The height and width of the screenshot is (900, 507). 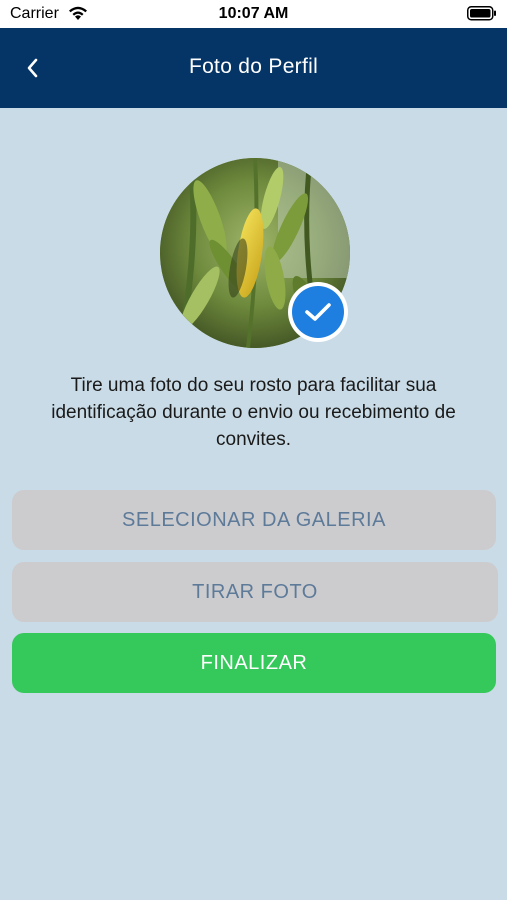 What do you see at coordinates (255, 253) in the screenshot?
I see `profile-photo-container` at bounding box center [255, 253].